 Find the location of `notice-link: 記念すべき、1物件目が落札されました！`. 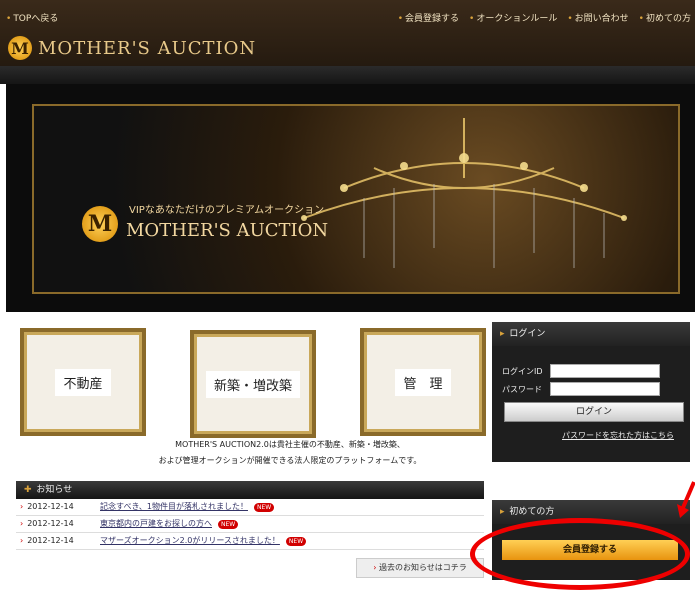

notice-link: 記念すべき、1物件目が落札されました！ is located at coordinates (174, 506).